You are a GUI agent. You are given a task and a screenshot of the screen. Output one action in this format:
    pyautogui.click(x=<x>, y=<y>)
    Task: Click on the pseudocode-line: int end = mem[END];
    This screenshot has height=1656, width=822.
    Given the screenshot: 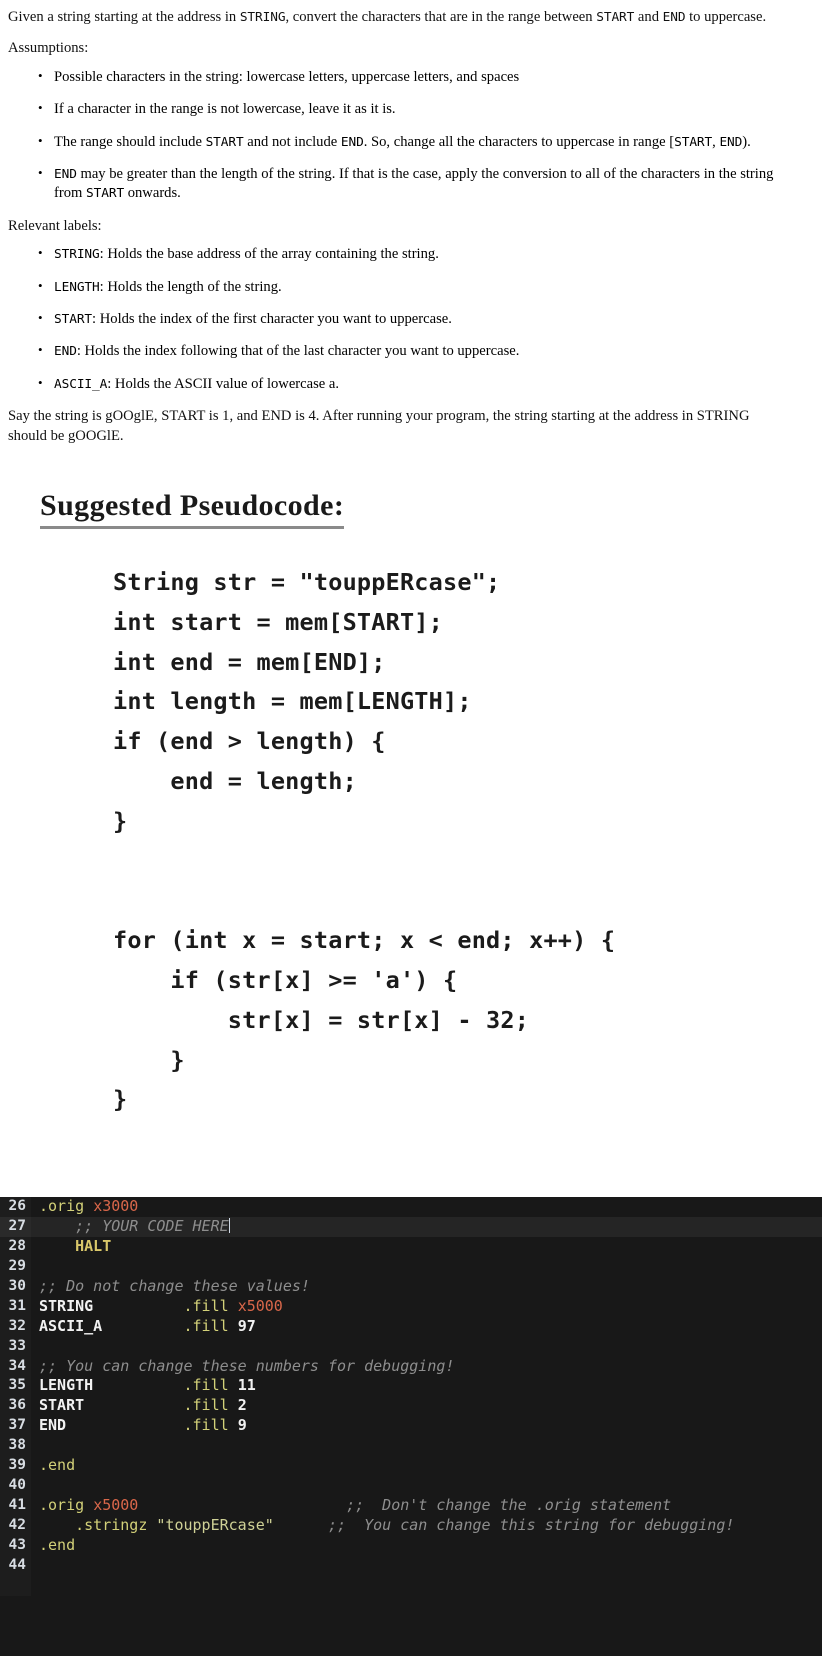 What is the action you would take?
    pyautogui.click(x=249, y=661)
    